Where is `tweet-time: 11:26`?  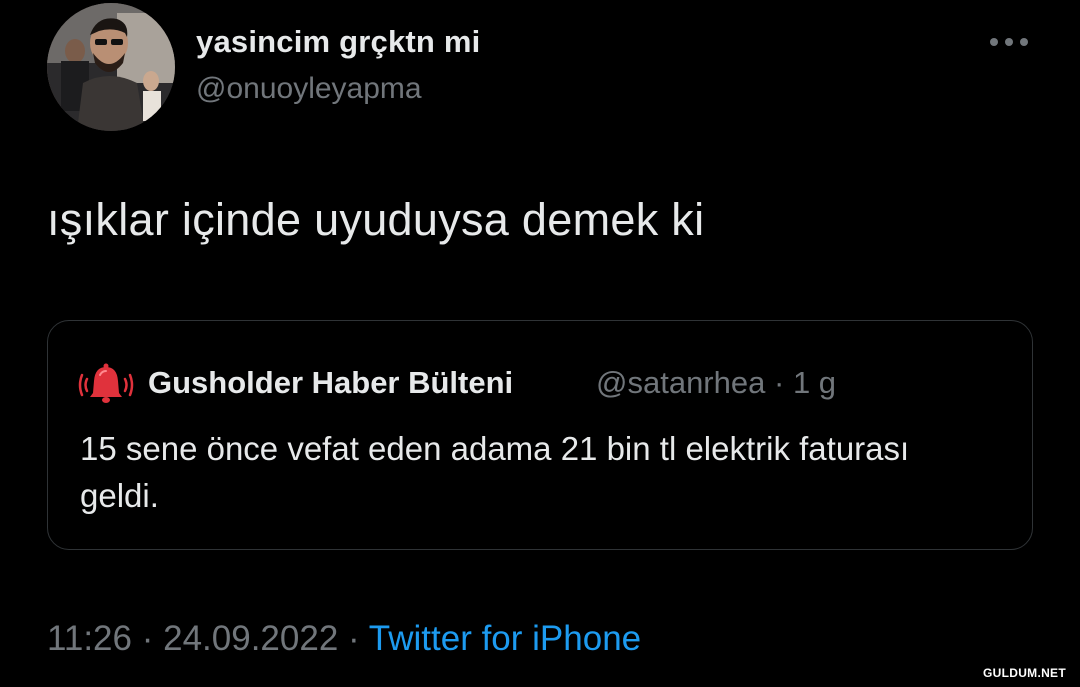
tweet-time: 11:26 is located at coordinates (89, 638).